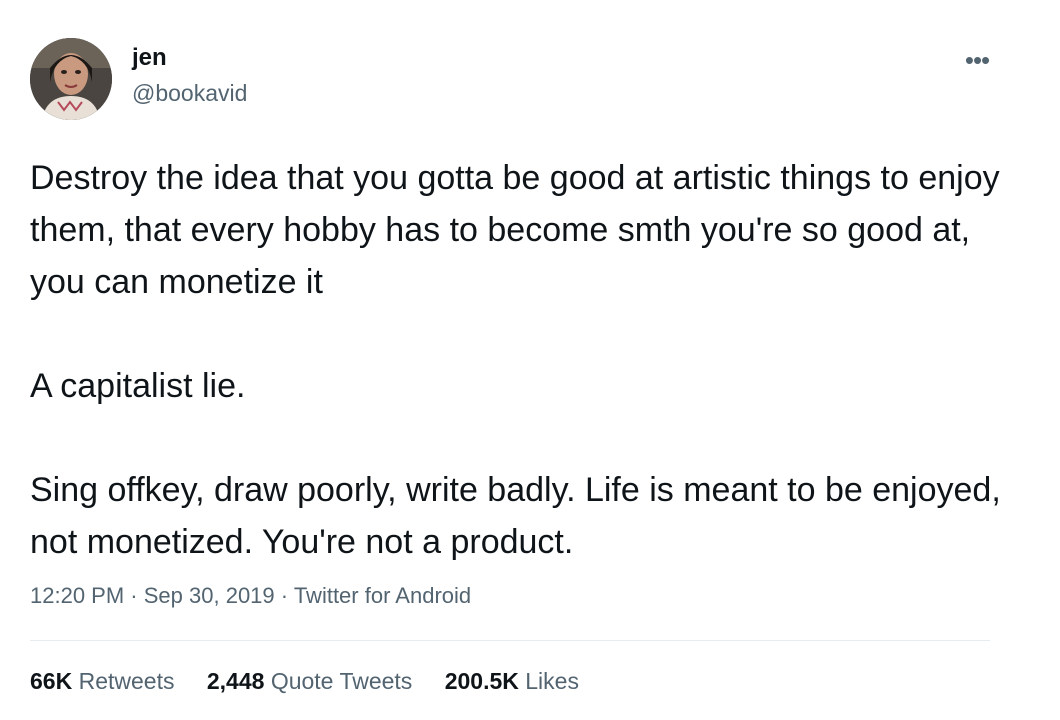 This screenshot has width=1060, height=720. Describe the element at coordinates (189, 93) in the screenshot. I see `user-handle: @bookavid` at that location.